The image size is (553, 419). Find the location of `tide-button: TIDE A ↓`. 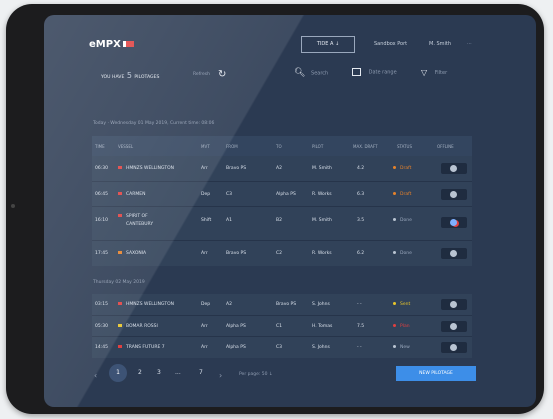

tide-button: TIDE A ↓ is located at coordinates (328, 44).